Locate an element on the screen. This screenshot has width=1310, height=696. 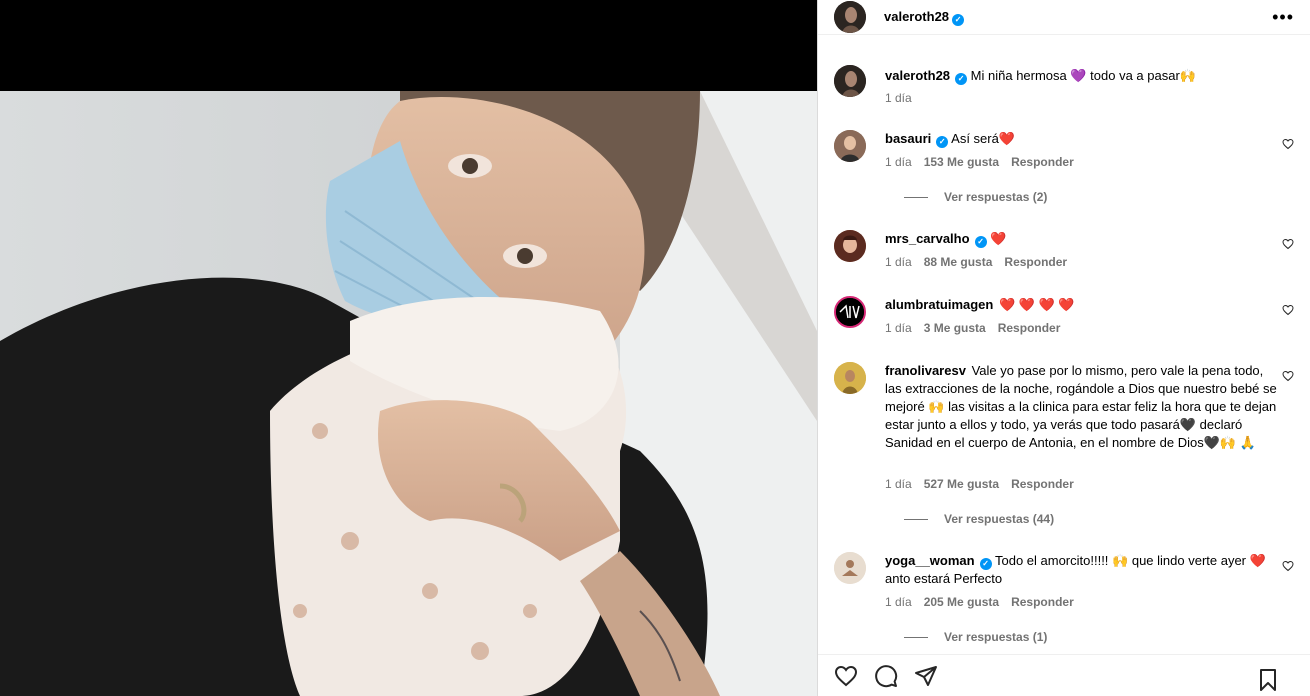
view-replies-label: Ver respuestas (44) is located at coordinates (999, 519).